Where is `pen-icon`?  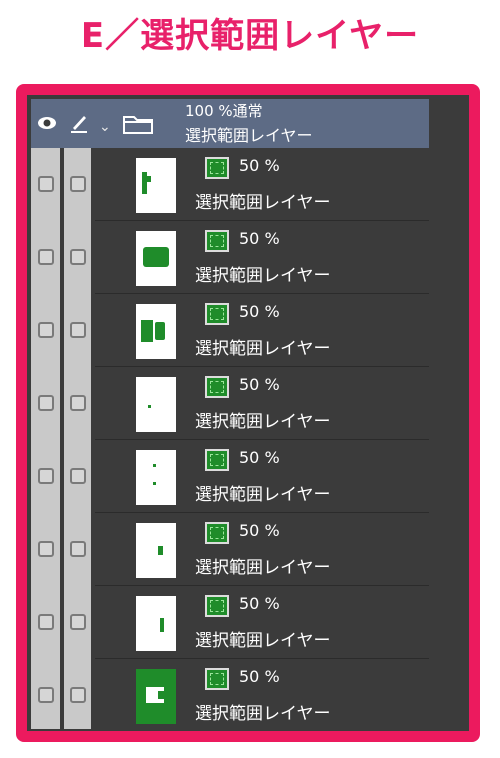
pen-icon is located at coordinates (79, 125).